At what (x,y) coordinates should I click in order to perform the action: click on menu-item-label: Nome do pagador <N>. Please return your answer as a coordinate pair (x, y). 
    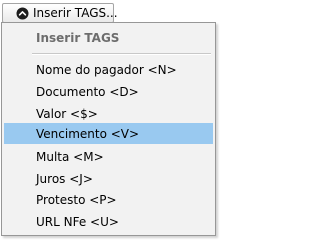
    Looking at the image, I should click on (106, 69).